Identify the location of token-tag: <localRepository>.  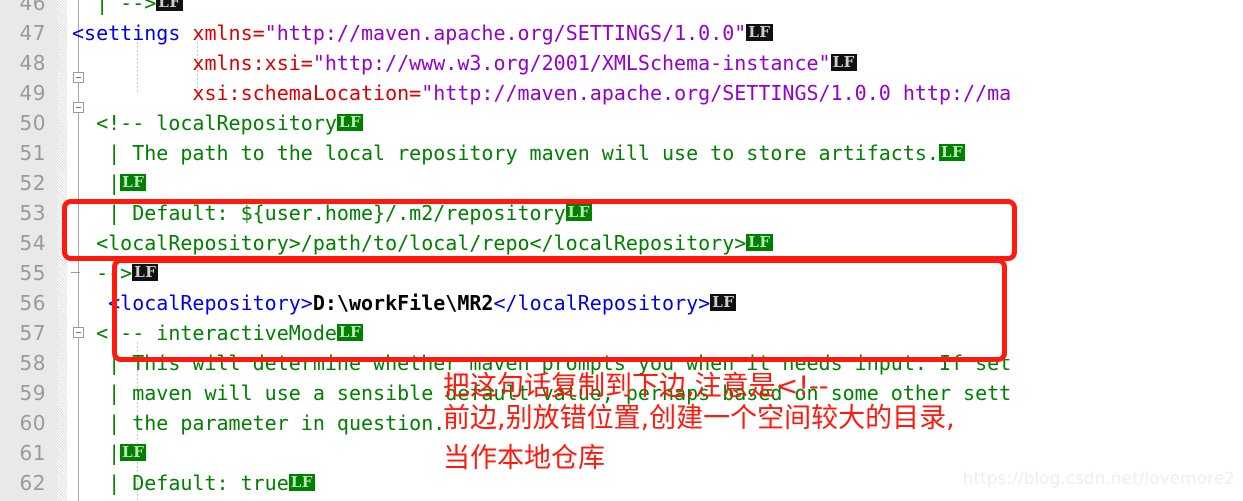
(192, 303).